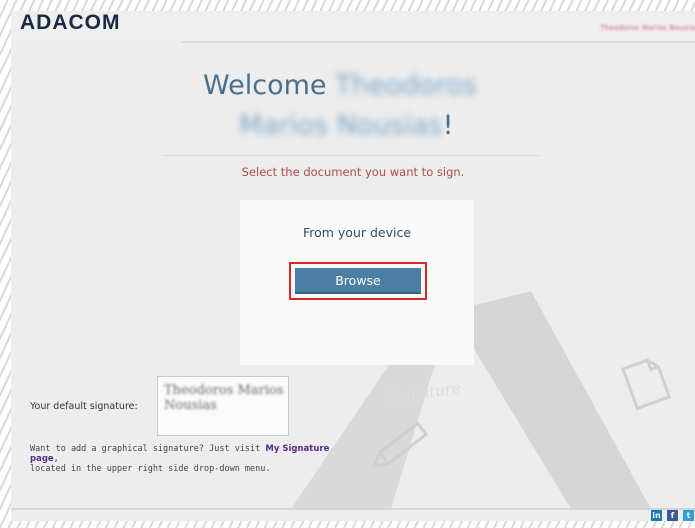 The image size is (695, 528). I want to click on browse-button: Browse, so click(358, 281).